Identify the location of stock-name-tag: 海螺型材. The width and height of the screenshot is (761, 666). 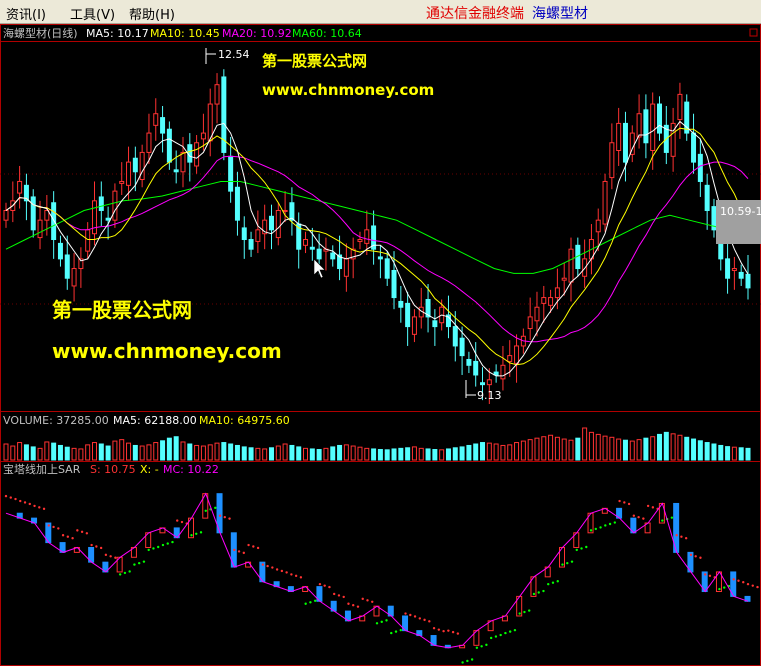
(560, 14).